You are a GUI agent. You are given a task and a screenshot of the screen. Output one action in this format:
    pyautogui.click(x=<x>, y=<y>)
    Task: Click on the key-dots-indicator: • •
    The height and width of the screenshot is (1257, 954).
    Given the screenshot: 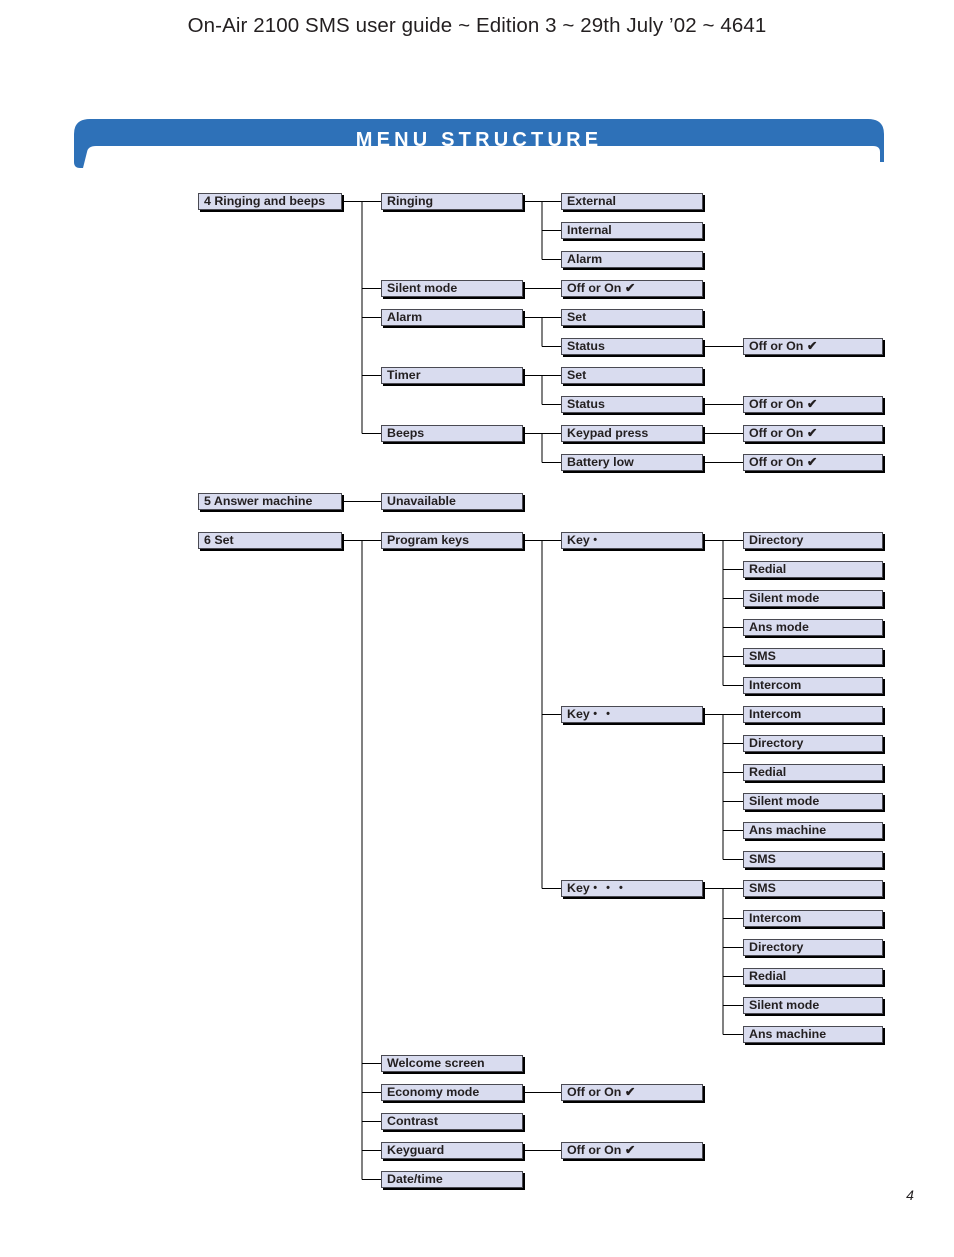 What is the action you would take?
    pyautogui.click(x=603, y=714)
    